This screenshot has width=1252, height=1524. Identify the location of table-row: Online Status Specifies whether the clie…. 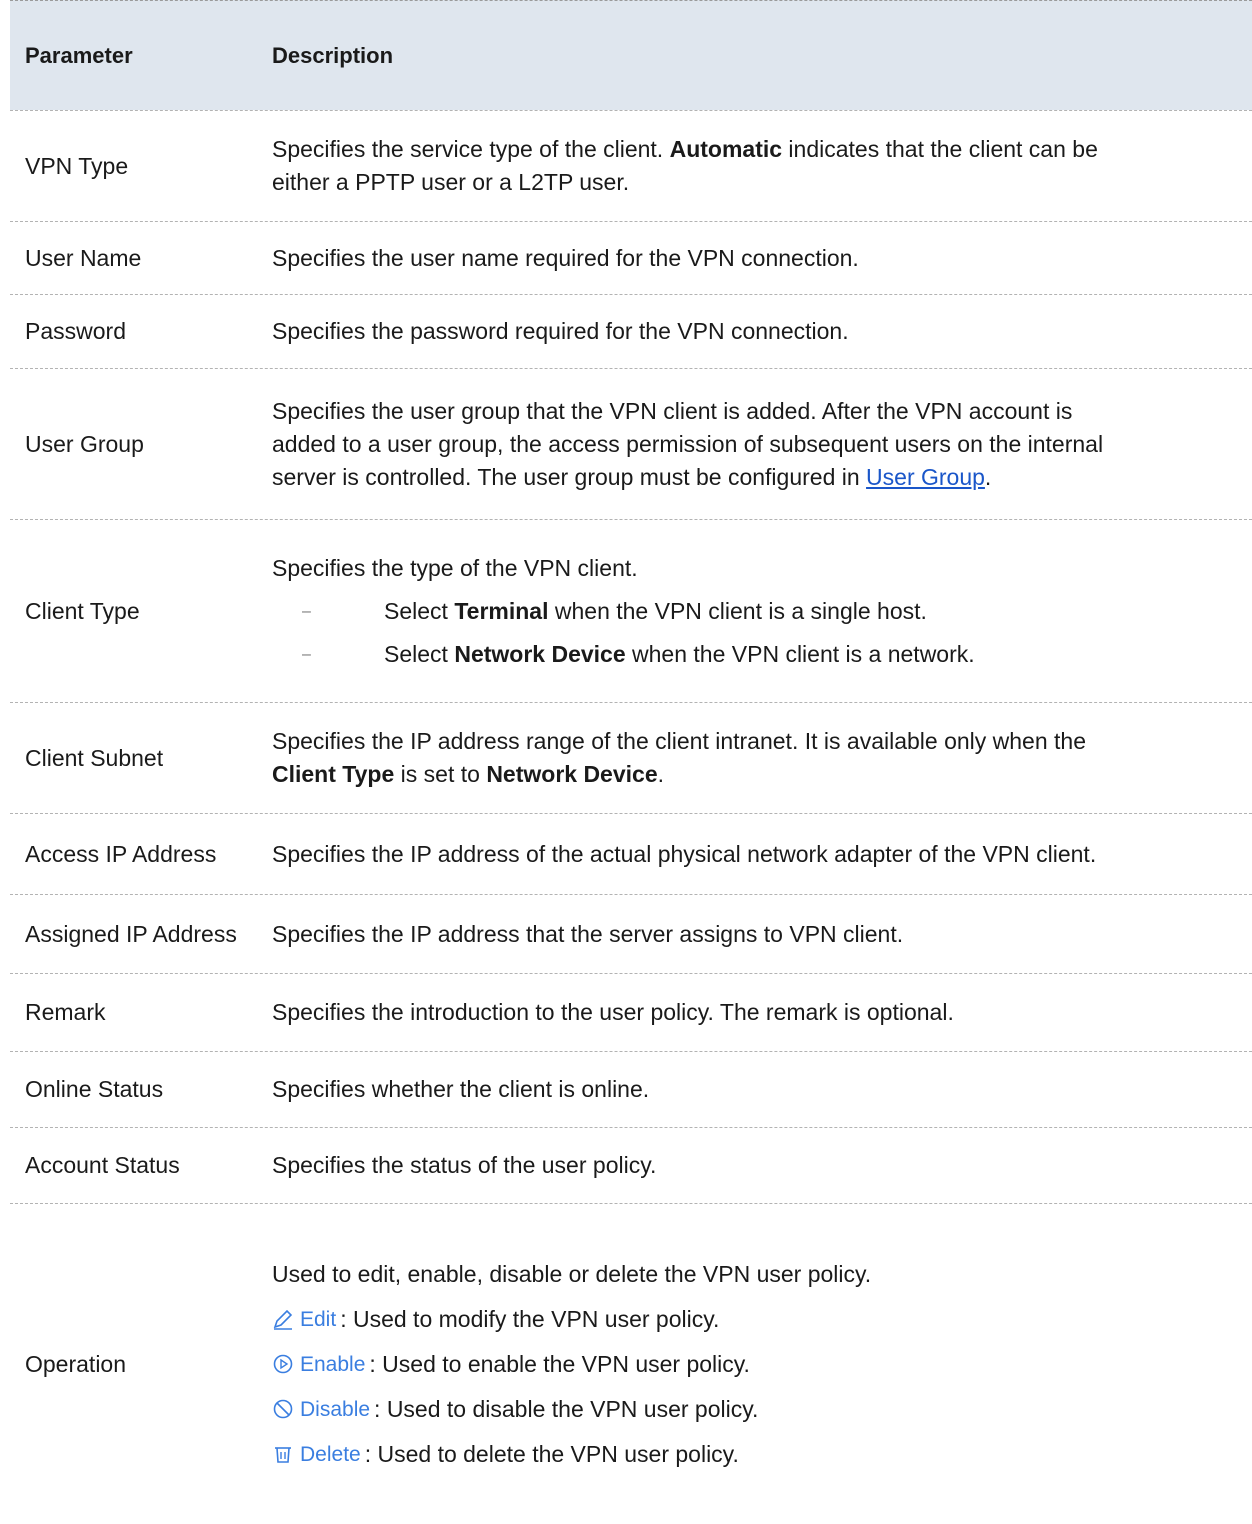
(631, 1089).